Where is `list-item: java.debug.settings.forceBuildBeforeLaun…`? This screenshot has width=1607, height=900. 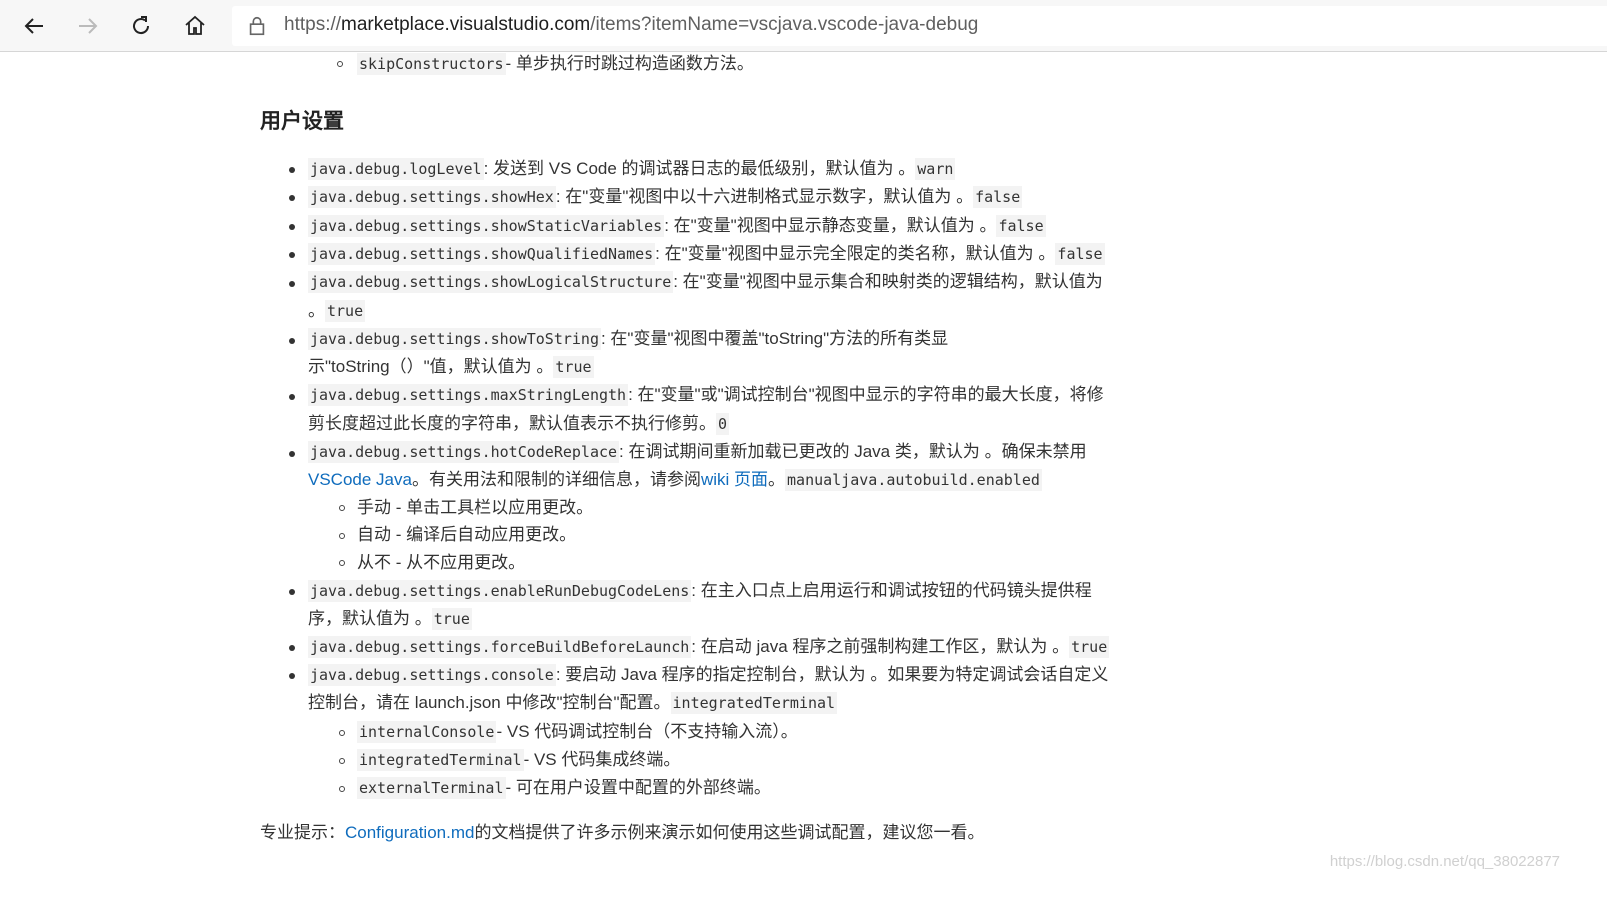 list-item: java.debug.settings.forceBuildBeforeLaun… is located at coordinates (709, 647).